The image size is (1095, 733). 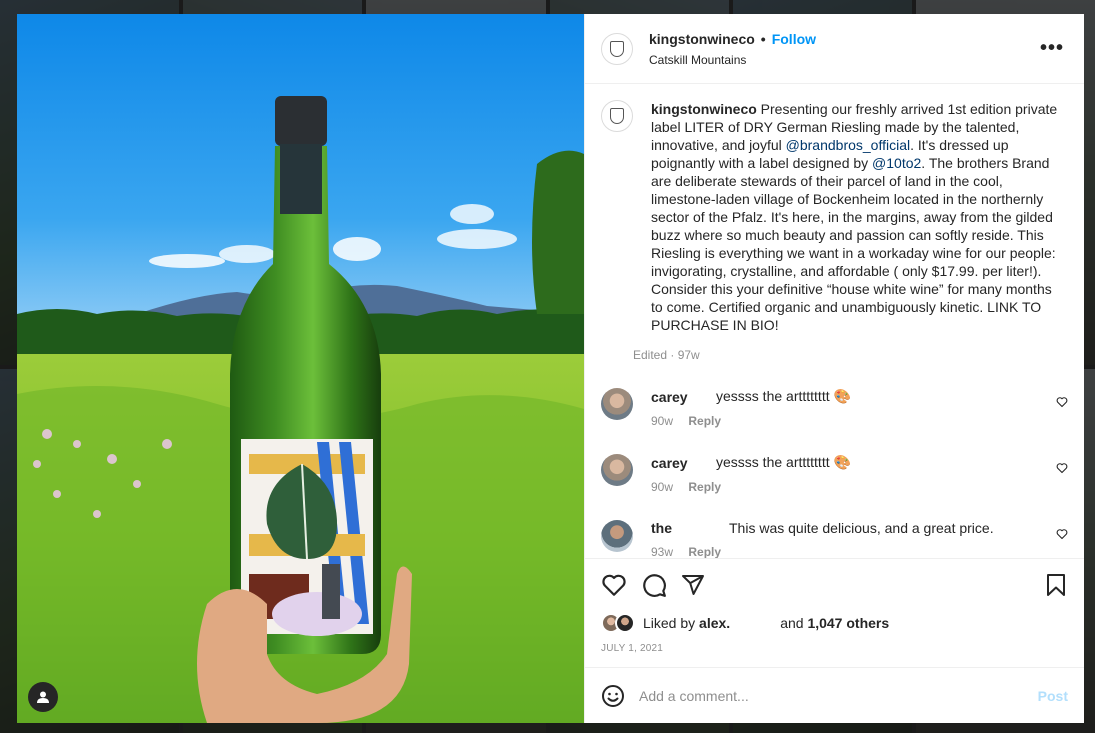 I want to click on heart-icon, so click(x=614, y=585).